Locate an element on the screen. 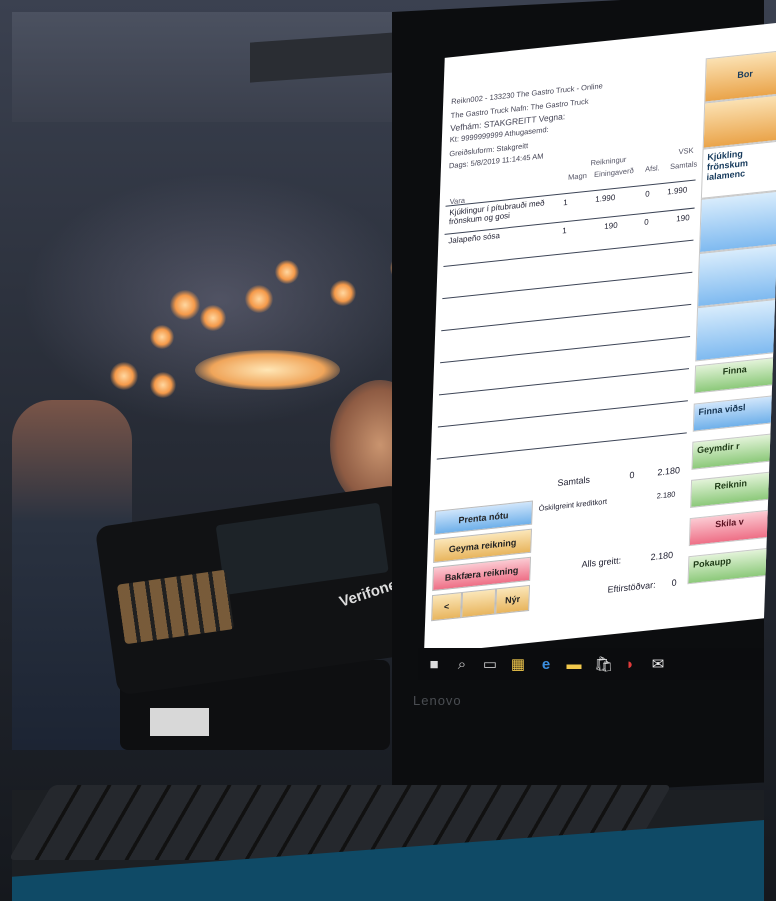  calculator-icon: ▦ is located at coordinates (518, 664).